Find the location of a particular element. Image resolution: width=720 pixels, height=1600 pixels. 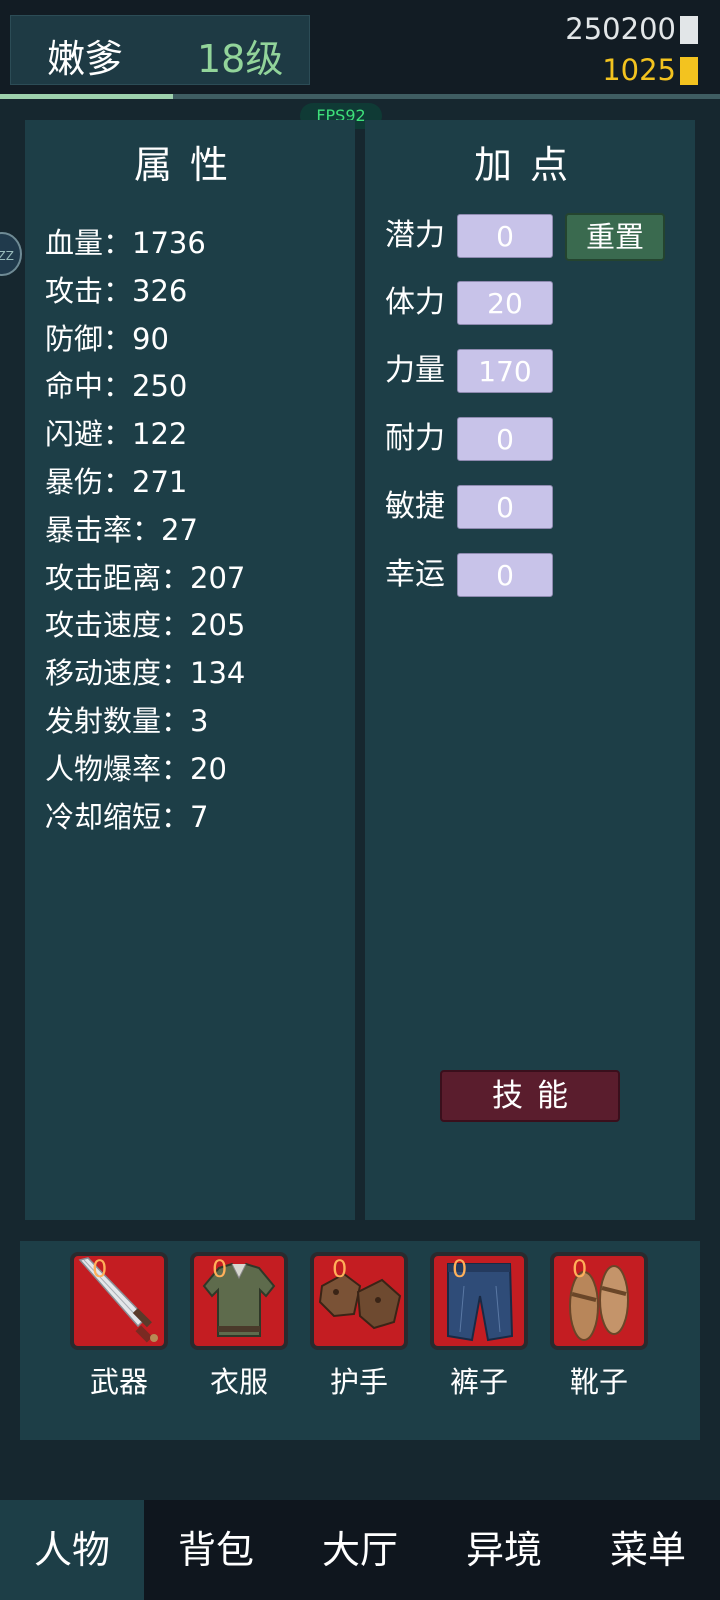

equipment-panel: 0 武器 0 衣服 0 护手 0 裤子 0 靴子 is located at coordinates (360, 1340).